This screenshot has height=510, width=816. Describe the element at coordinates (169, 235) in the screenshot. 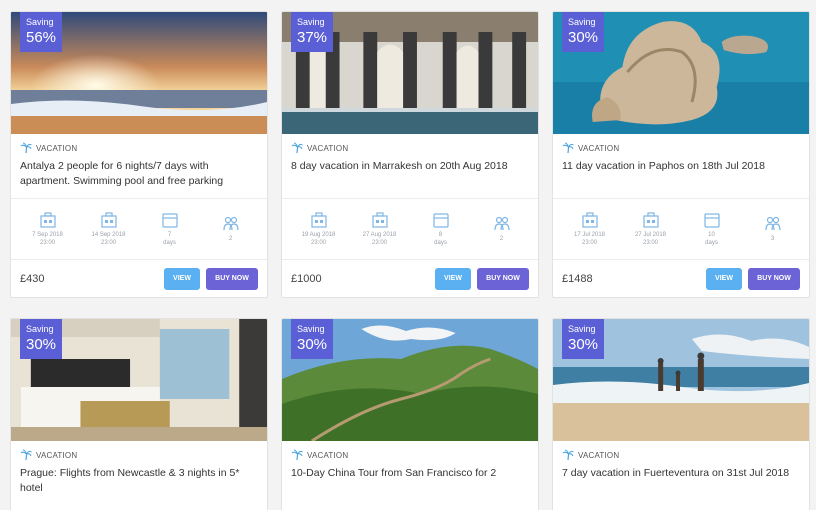

I see `duration-value: 7` at that location.